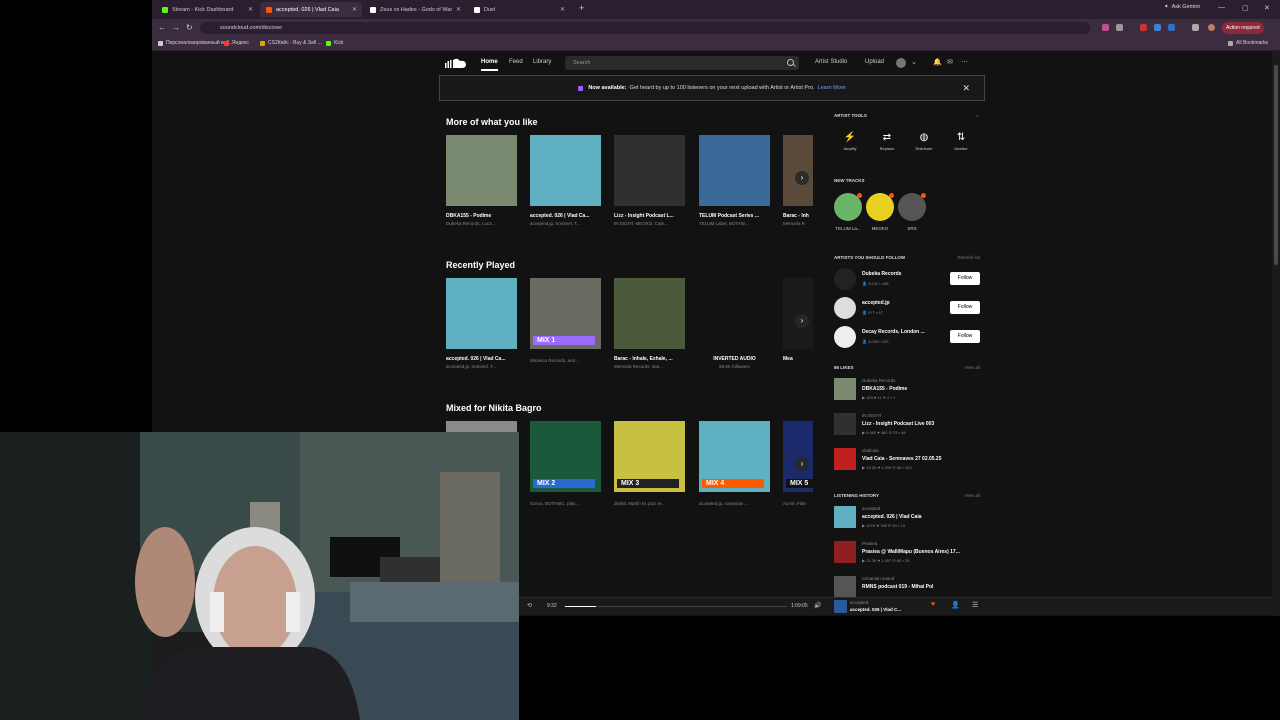  Describe the element at coordinates (415, 9) in the screenshot. I see `tab-zeus: Zeus vs Hades - Gods of War ✕` at that location.